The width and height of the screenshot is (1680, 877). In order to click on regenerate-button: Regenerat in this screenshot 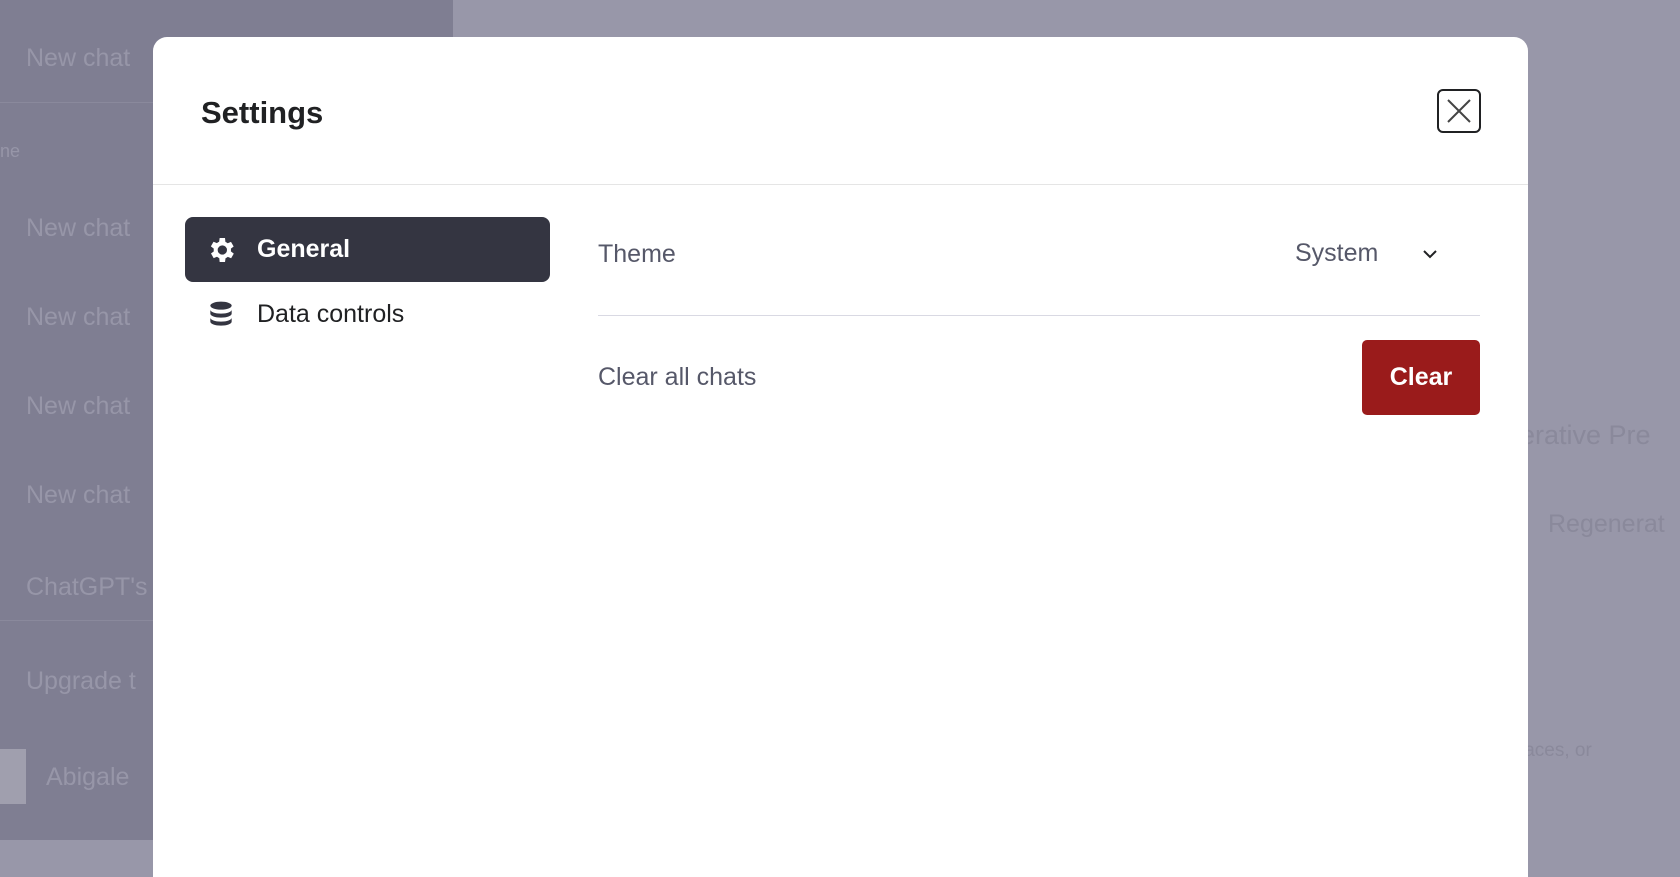, I will do `click(1606, 524)`.